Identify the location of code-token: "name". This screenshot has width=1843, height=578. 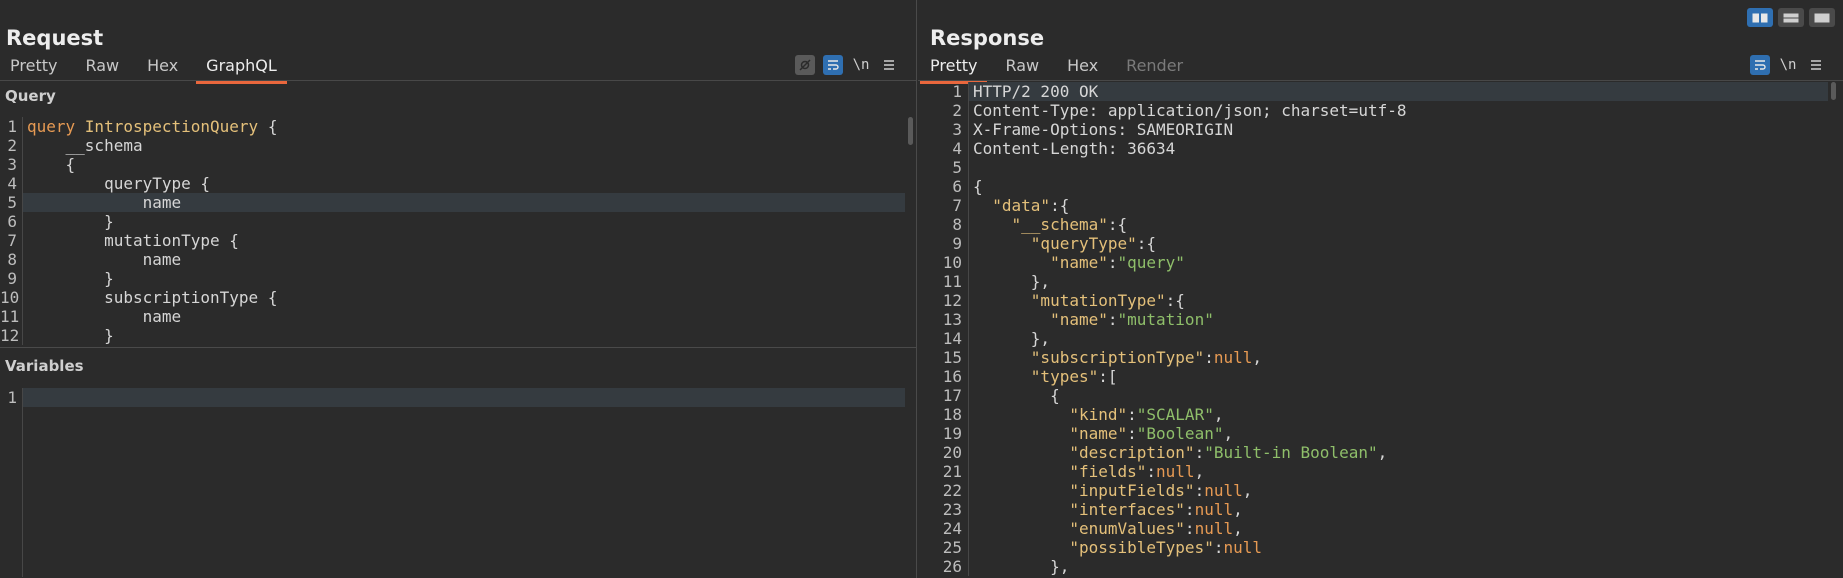
(1079, 262).